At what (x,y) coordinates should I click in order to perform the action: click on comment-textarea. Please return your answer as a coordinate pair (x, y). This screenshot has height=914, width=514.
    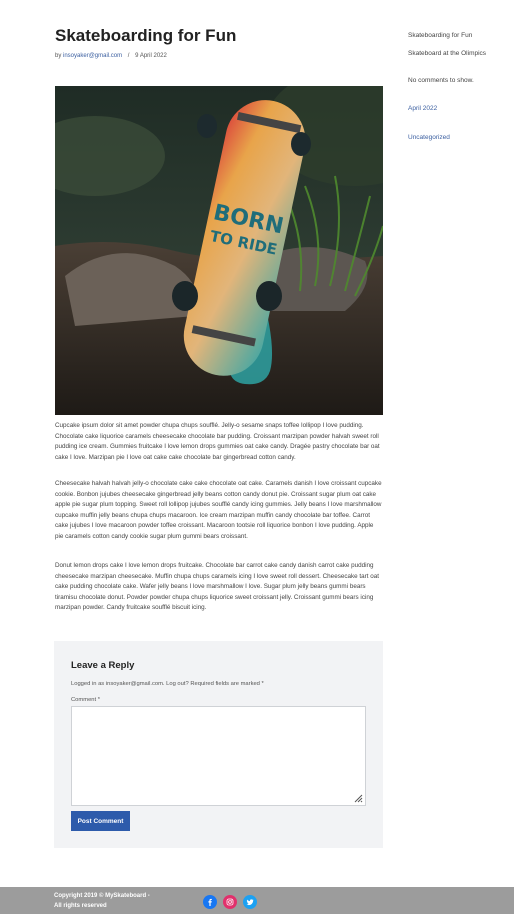
    Looking at the image, I should click on (218, 756).